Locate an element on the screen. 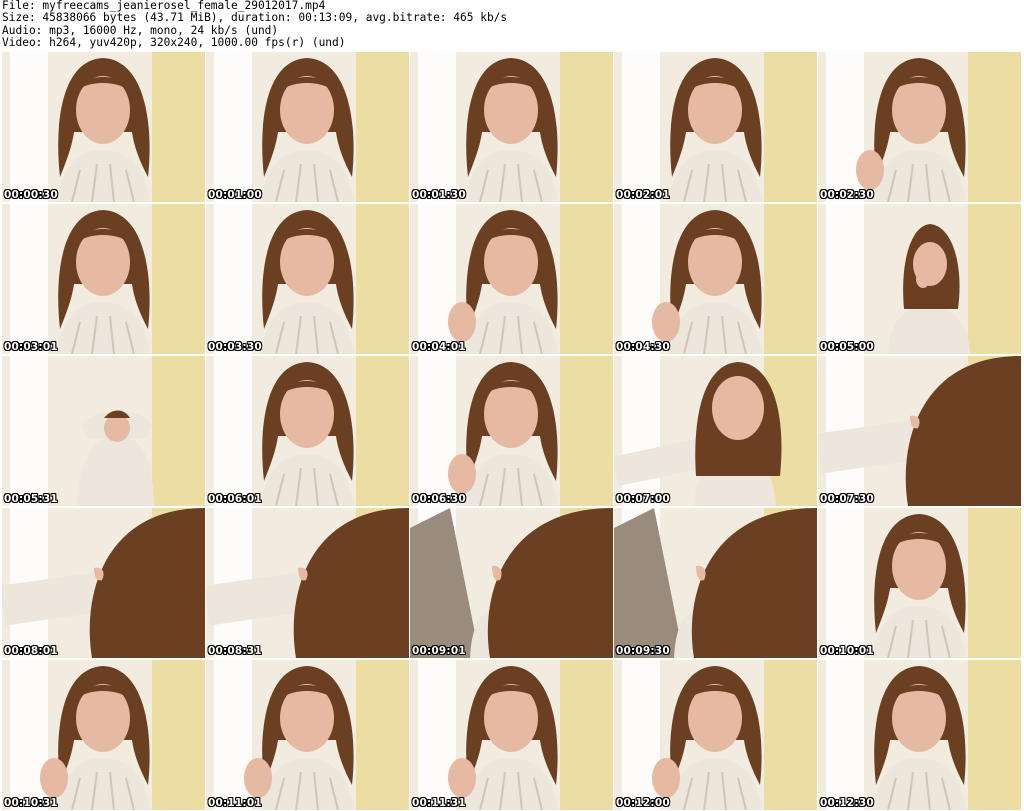  thumbnail-timestamp: 00:11:31 is located at coordinates (439, 803).